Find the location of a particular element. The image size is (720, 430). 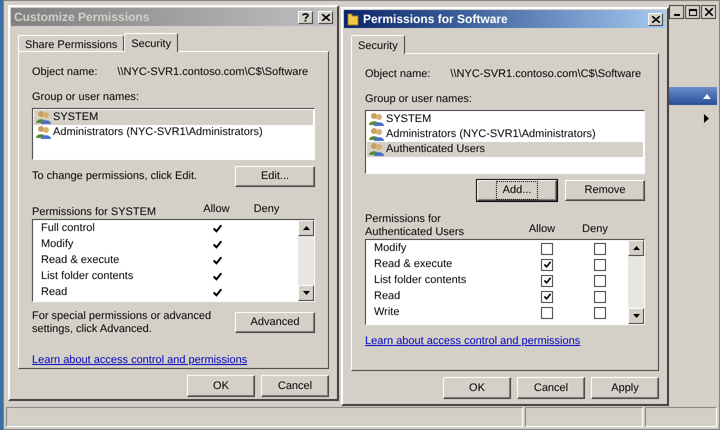

field-label: Permissions for Authenticated Users is located at coordinates (415, 225).